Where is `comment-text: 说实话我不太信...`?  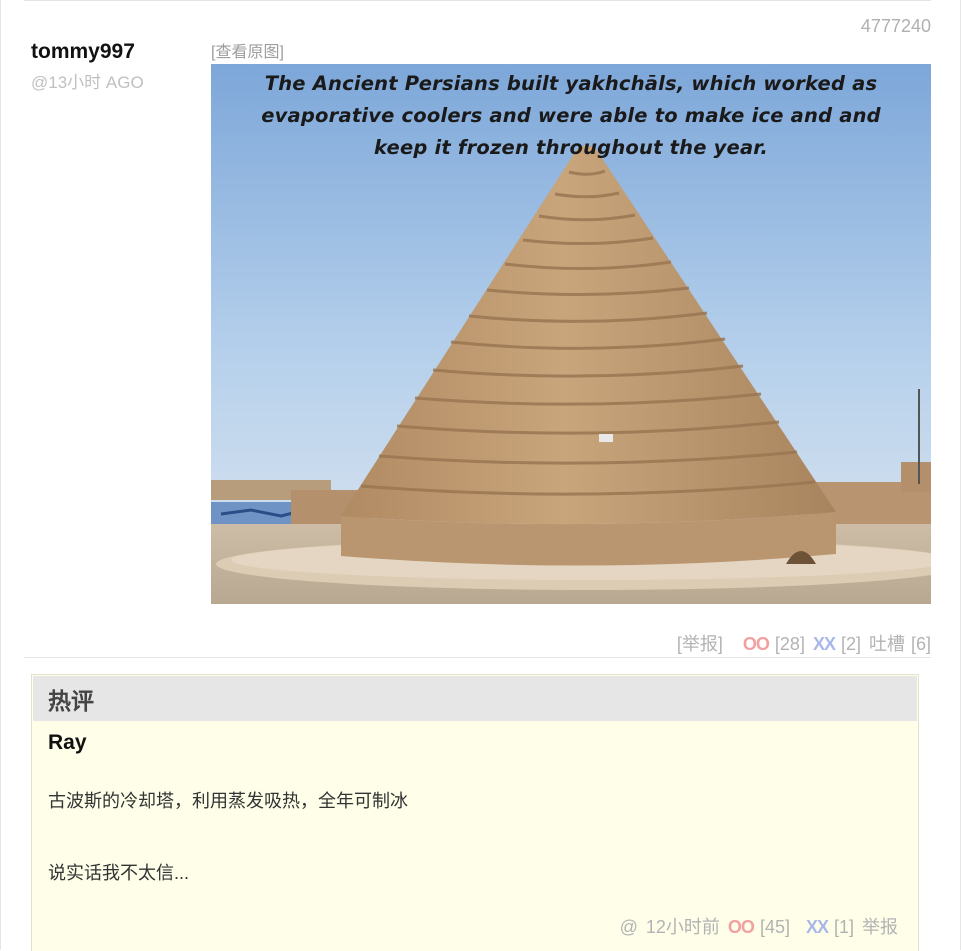
comment-text: 说实话我不太信... is located at coordinates (119, 873).